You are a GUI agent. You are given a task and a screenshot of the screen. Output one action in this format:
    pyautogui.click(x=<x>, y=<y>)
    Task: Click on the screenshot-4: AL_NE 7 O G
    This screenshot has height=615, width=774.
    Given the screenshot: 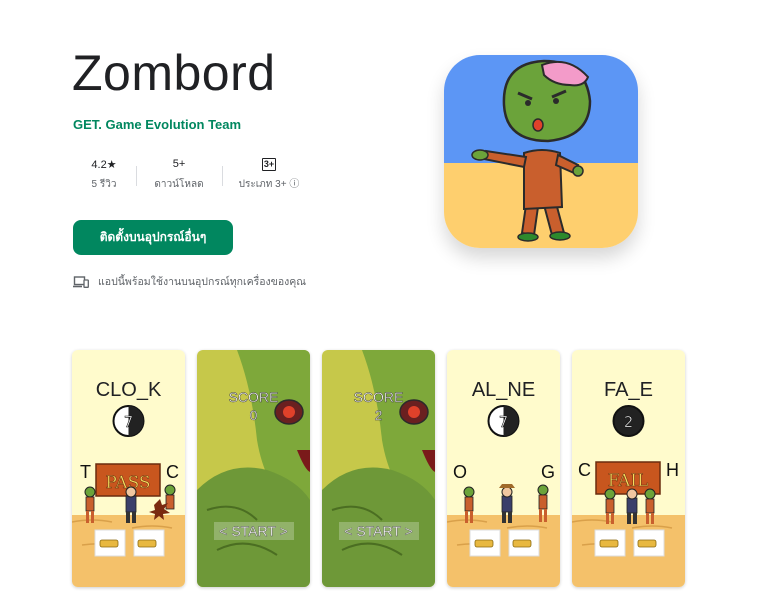 What is the action you would take?
    pyautogui.click(x=503, y=468)
    